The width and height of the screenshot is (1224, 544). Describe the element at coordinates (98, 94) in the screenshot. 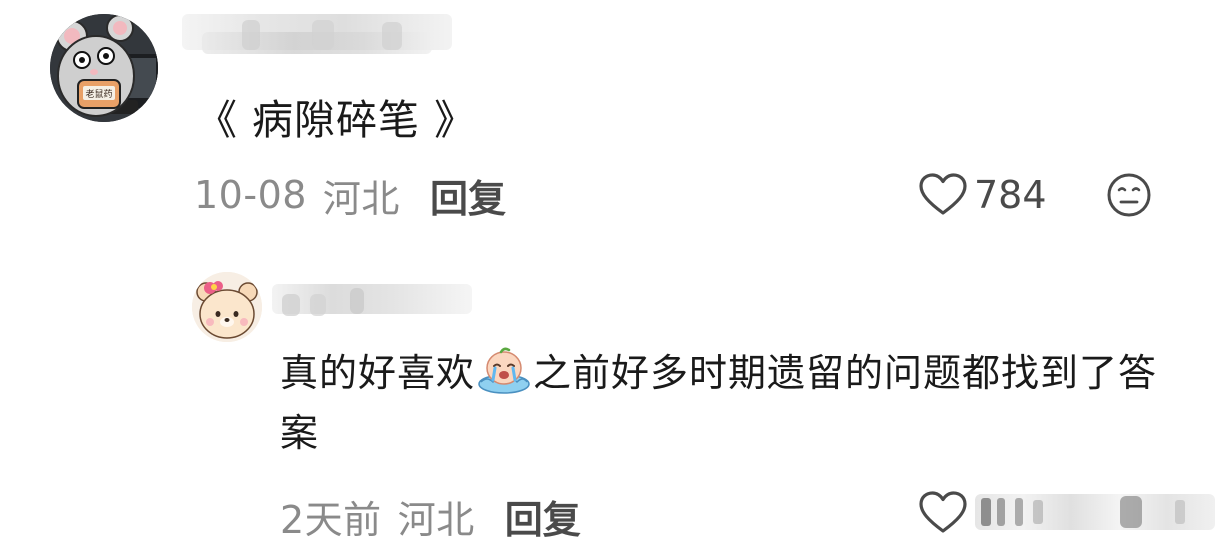

I see `avatar-badge-text: 老鼠药` at that location.